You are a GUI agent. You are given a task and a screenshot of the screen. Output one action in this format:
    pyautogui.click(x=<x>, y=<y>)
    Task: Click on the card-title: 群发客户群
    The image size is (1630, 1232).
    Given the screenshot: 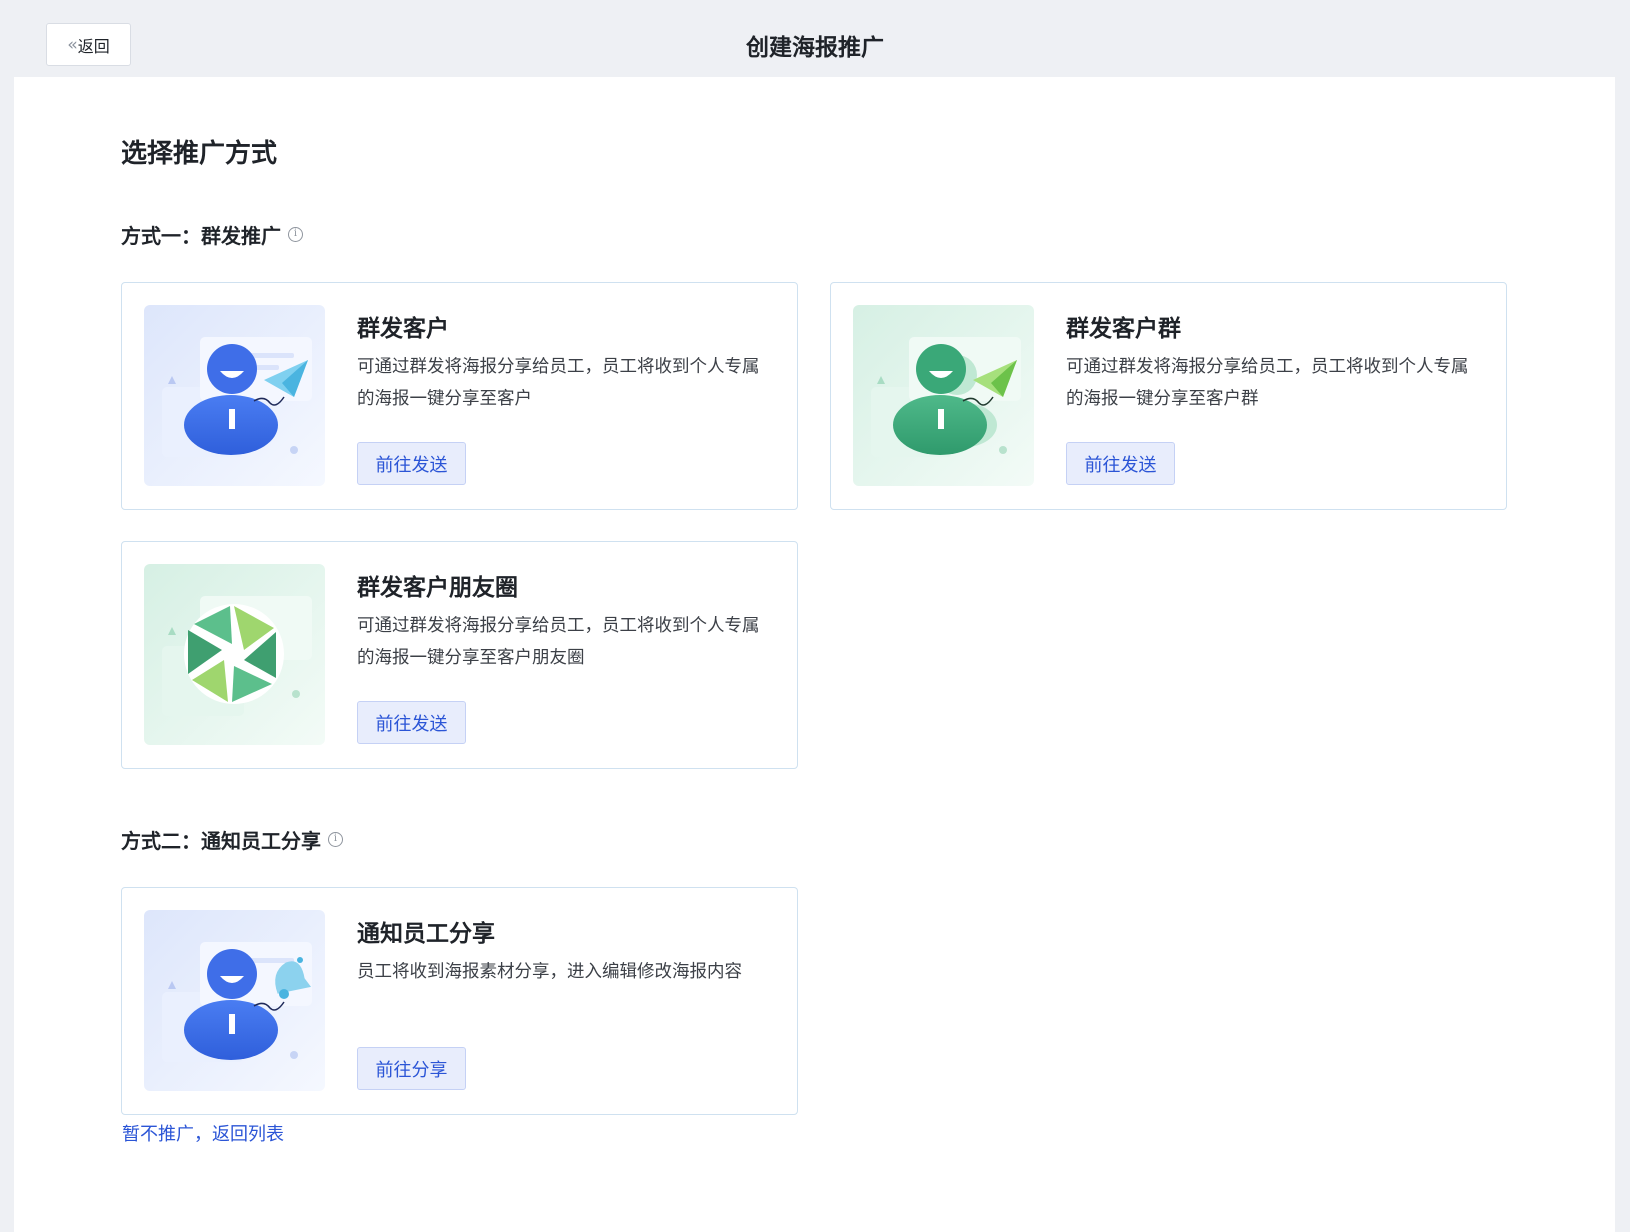 What is the action you would take?
    pyautogui.click(x=1123, y=329)
    